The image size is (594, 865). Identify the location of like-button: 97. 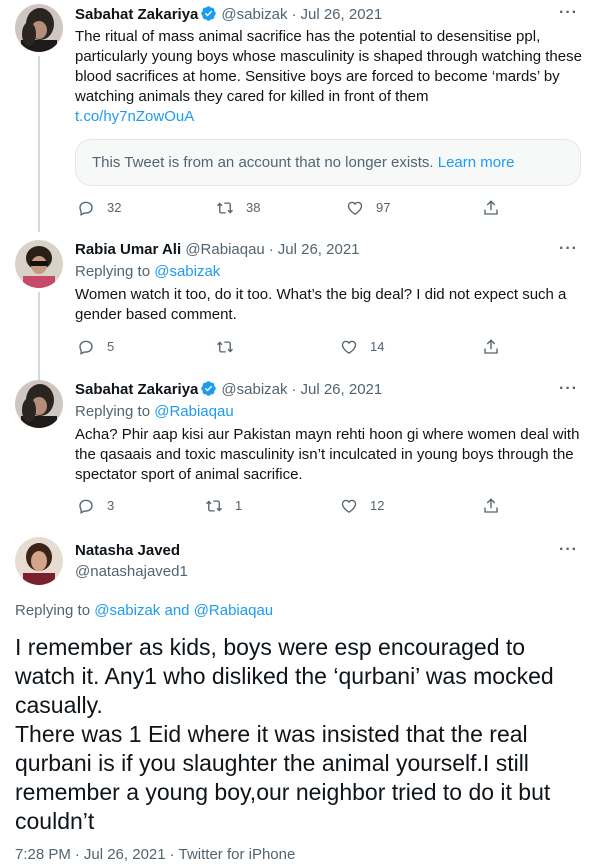
(368, 208).